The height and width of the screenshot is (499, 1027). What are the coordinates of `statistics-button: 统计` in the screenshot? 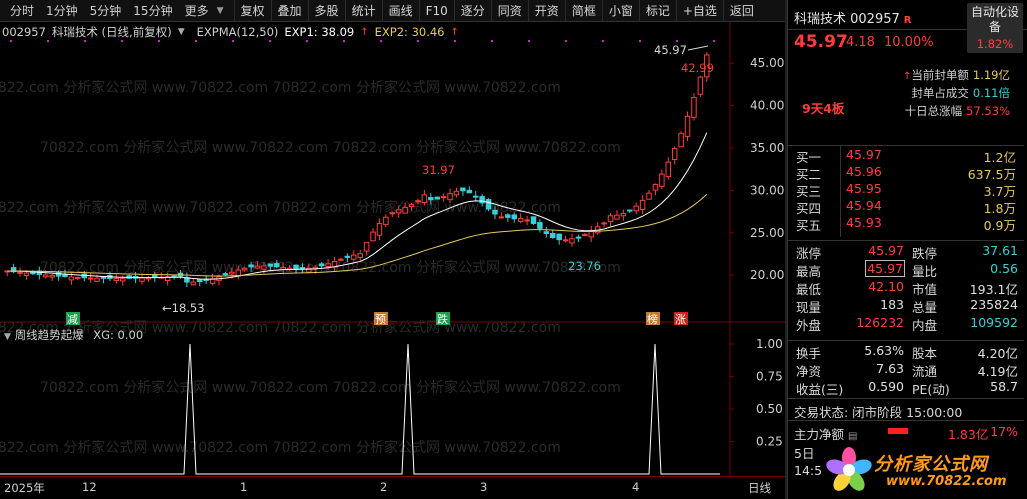 It's located at (363, 11).